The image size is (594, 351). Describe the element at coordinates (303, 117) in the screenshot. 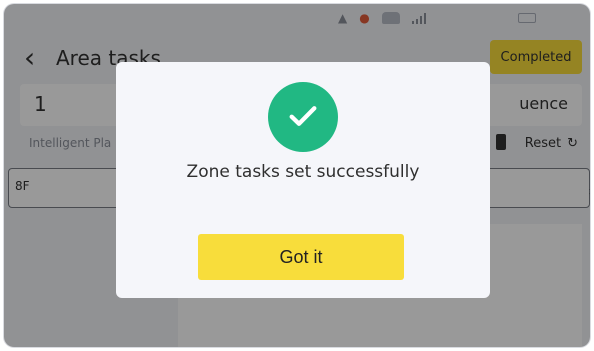

I see `success-check-icon` at that location.